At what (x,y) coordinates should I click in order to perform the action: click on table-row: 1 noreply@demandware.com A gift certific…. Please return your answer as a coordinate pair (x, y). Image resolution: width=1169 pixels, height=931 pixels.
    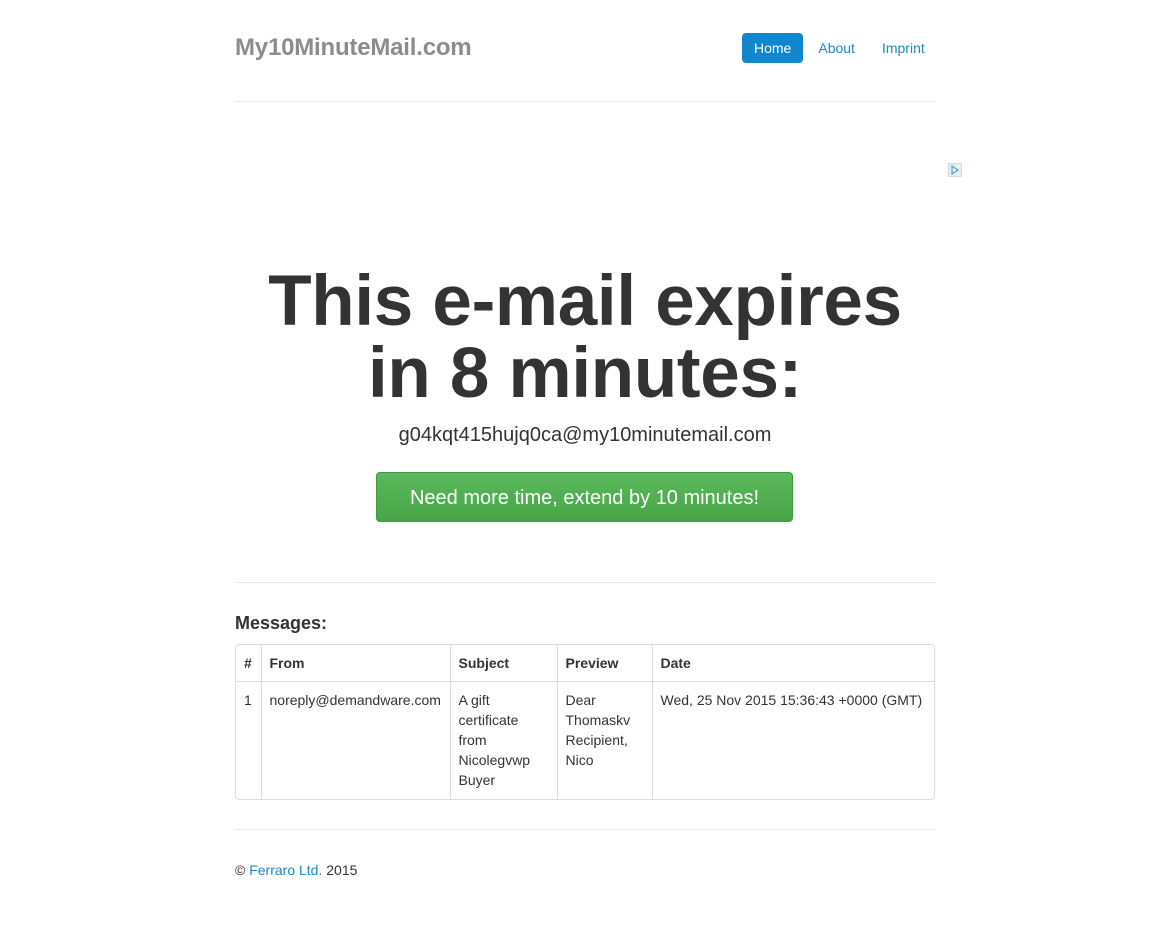
    Looking at the image, I should click on (585, 740).